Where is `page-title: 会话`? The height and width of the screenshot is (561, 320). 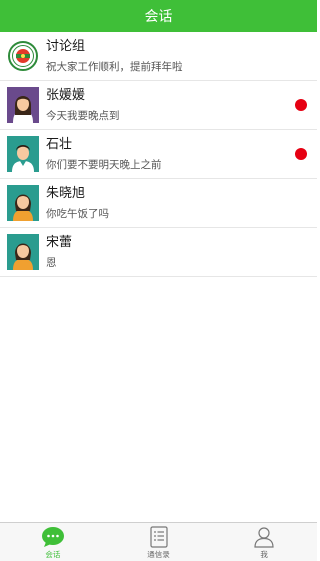
page-title: 会话 is located at coordinates (158, 17).